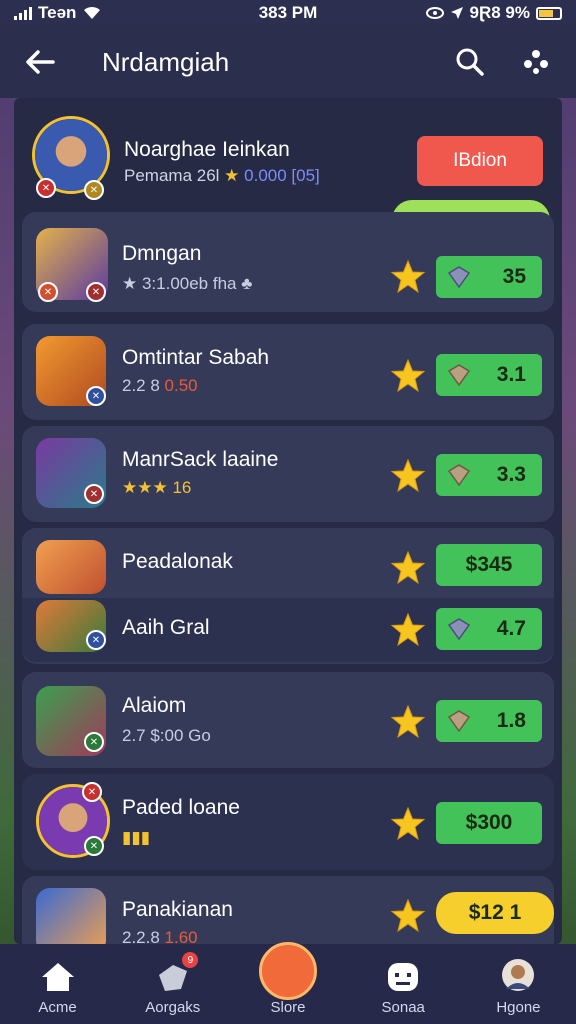 The width and height of the screenshot is (576, 1024). What do you see at coordinates (288, 630) in the screenshot?
I see `list-item: ✕ Aaih Gral 4.7` at bounding box center [288, 630].